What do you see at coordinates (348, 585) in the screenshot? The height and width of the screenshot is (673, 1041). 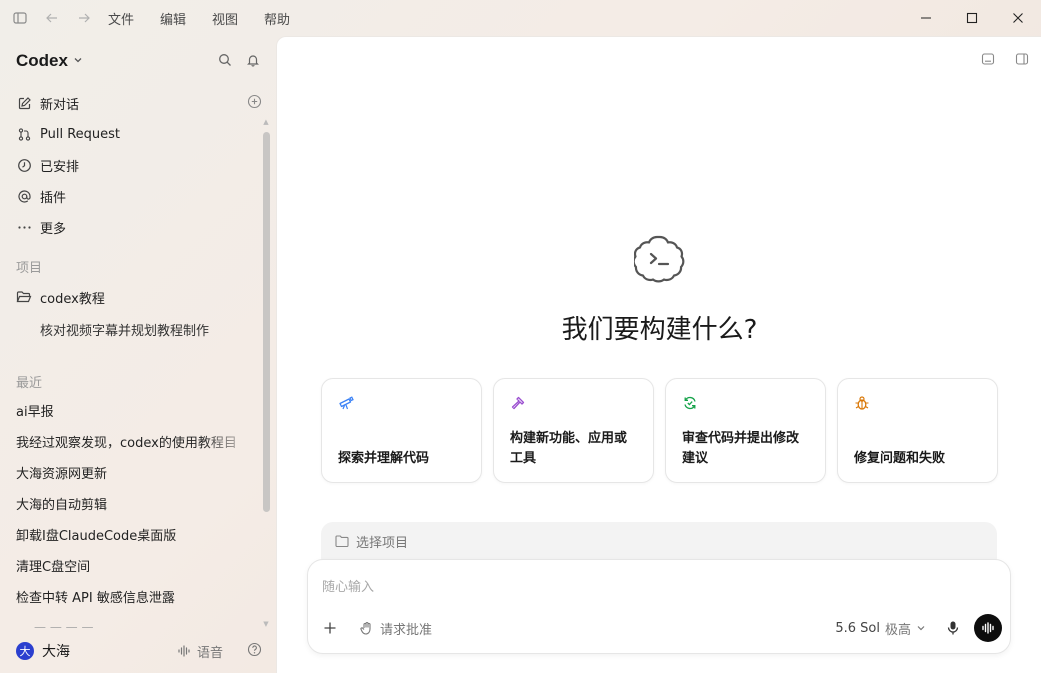 I see `message-input: 随心输入` at bounding box center [348, 585].